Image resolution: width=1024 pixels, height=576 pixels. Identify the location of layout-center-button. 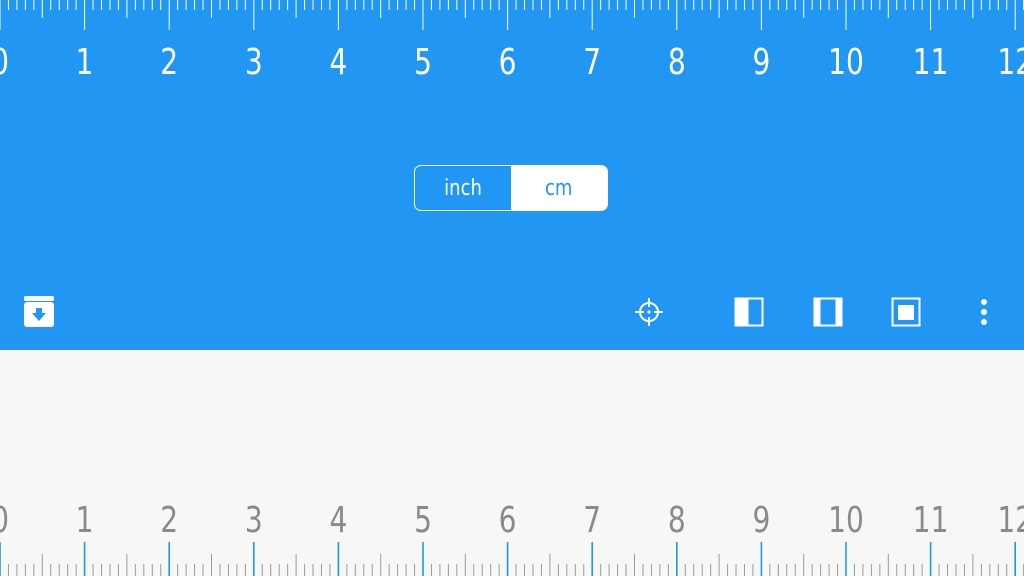
(828, 312).